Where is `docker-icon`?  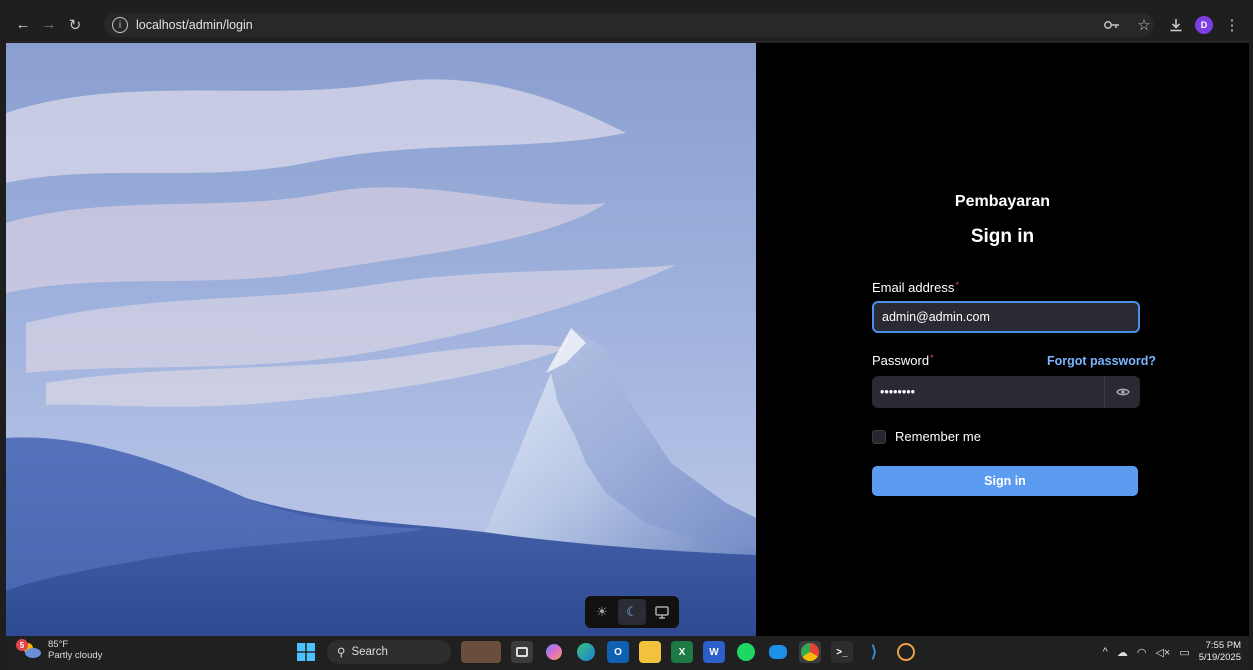
docker-icon is located at coordinates (778, 652).